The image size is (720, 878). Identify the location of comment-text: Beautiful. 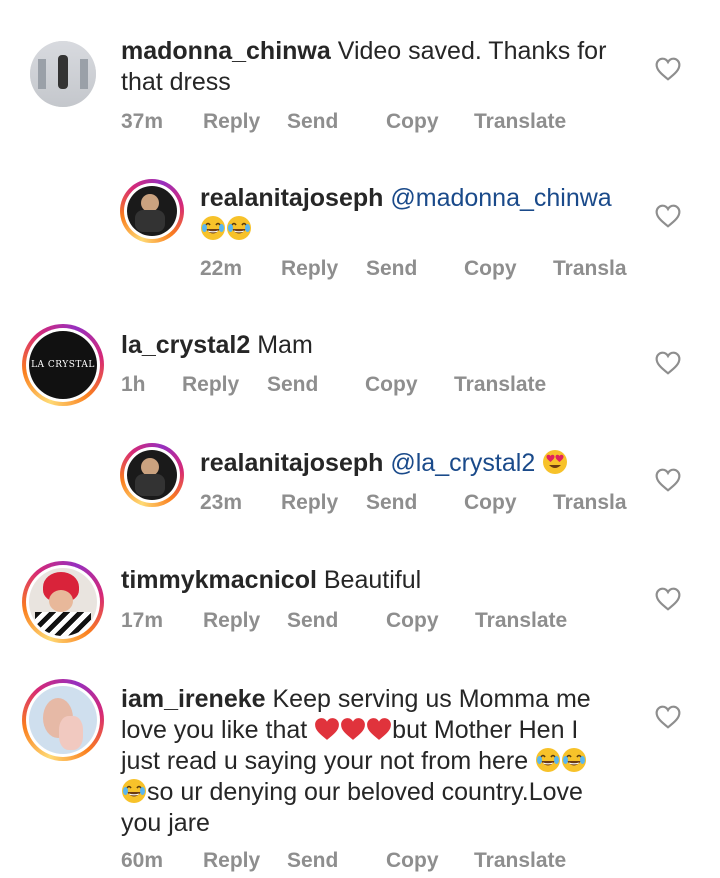
(372, 580).